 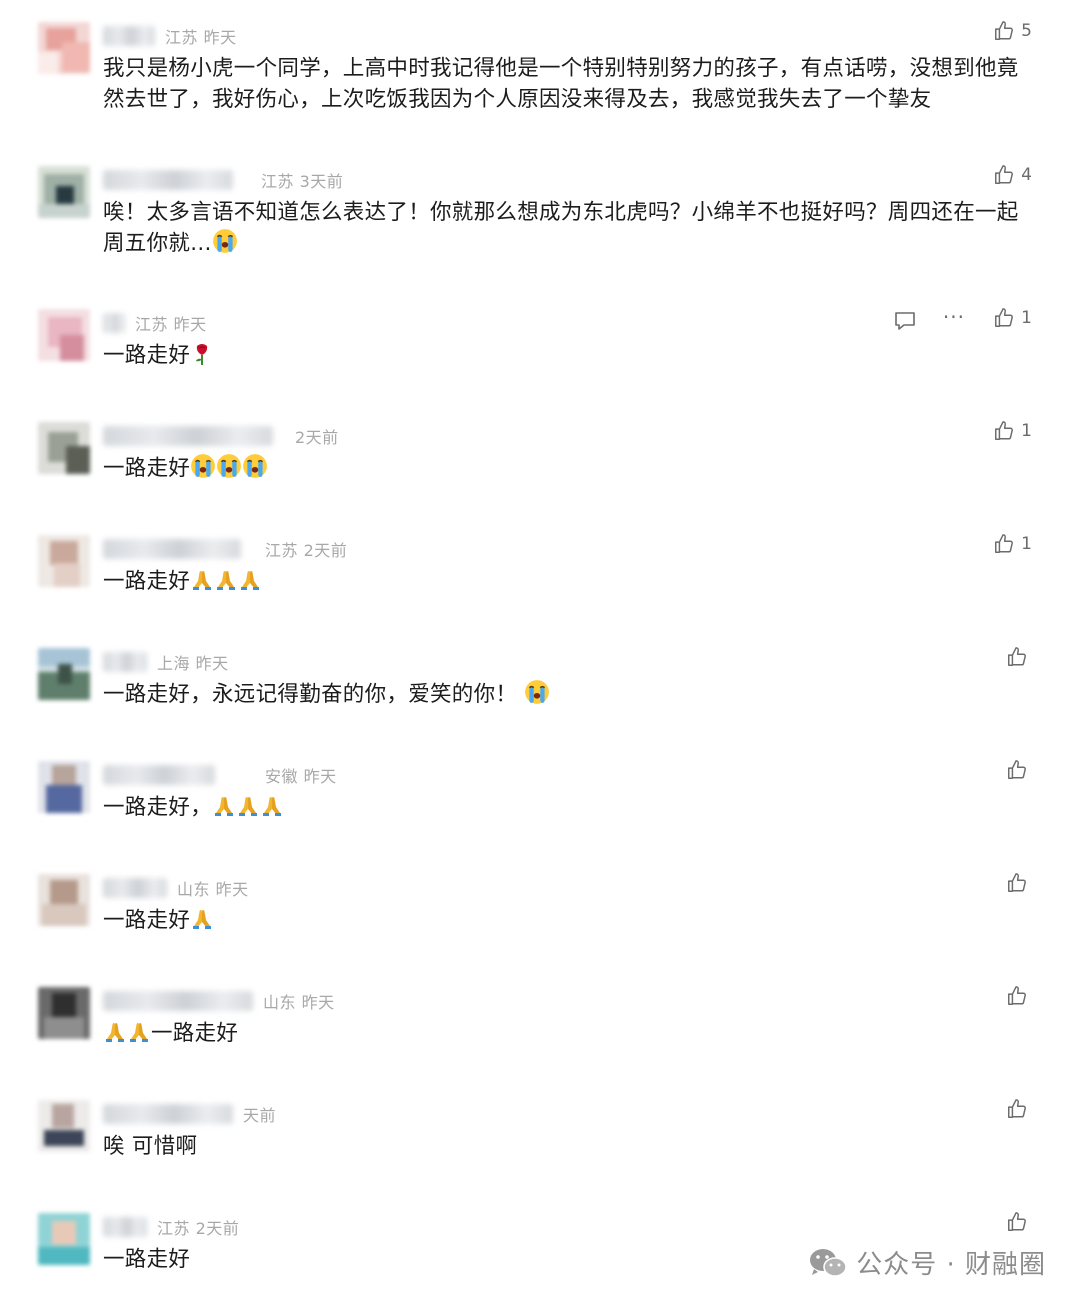 I want to click on comment-location: 上海 昨天, so click(x=193, y=663).